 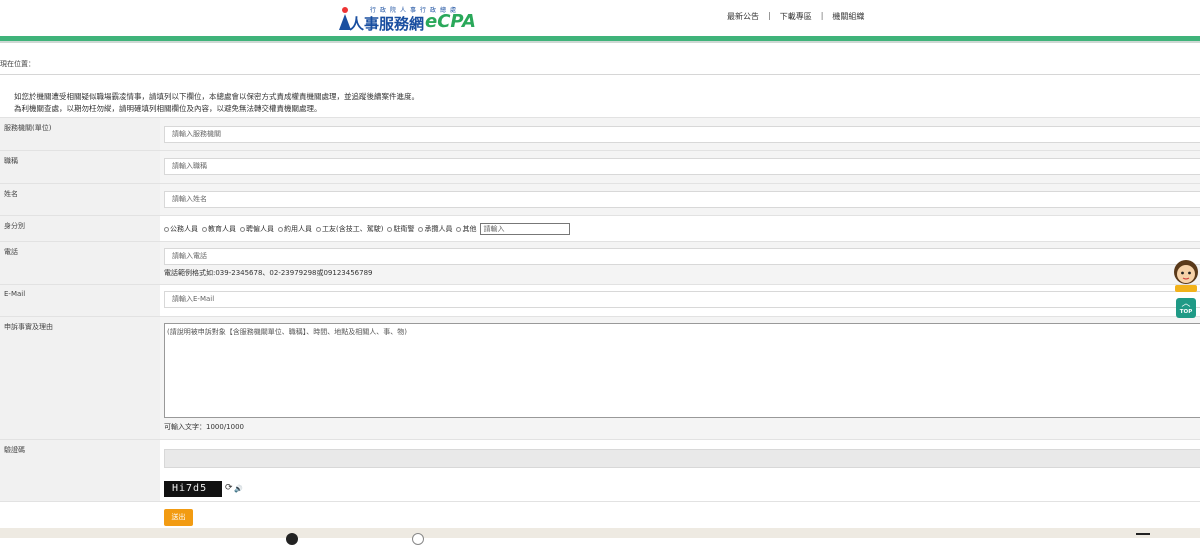 I want to click on refresh-icon: ⟳, so click(x=229, y=488).